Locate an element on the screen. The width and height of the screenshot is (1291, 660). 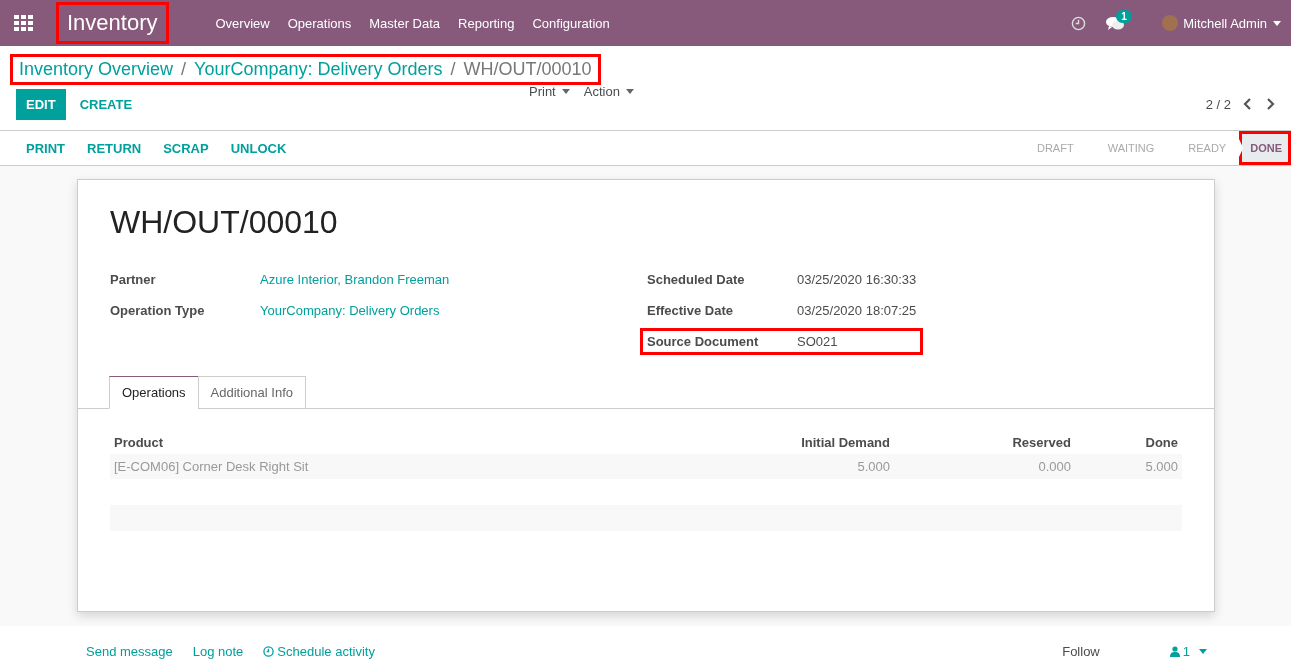
status-action-button: RETURN is located at coordinates (114, 148).